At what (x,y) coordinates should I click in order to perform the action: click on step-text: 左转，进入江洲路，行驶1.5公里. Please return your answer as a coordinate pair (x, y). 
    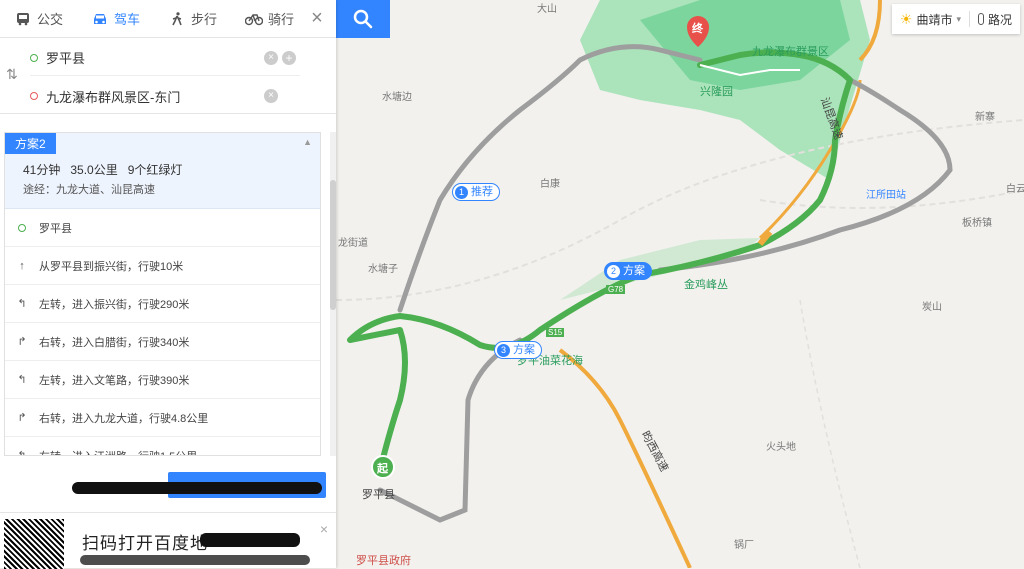
    Looking at the image, I should click on (118, 452).